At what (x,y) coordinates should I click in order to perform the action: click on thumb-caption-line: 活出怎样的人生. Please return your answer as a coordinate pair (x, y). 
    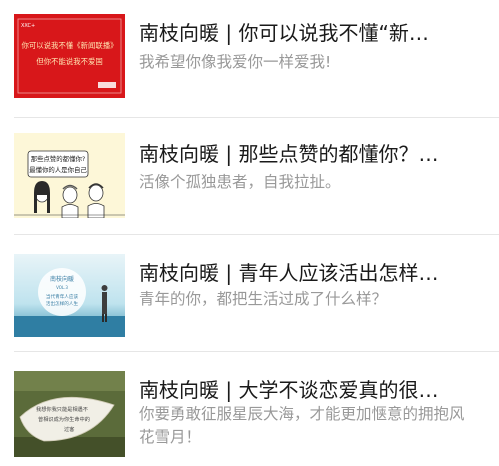
    Looking at the image, I should click on (62, 303).